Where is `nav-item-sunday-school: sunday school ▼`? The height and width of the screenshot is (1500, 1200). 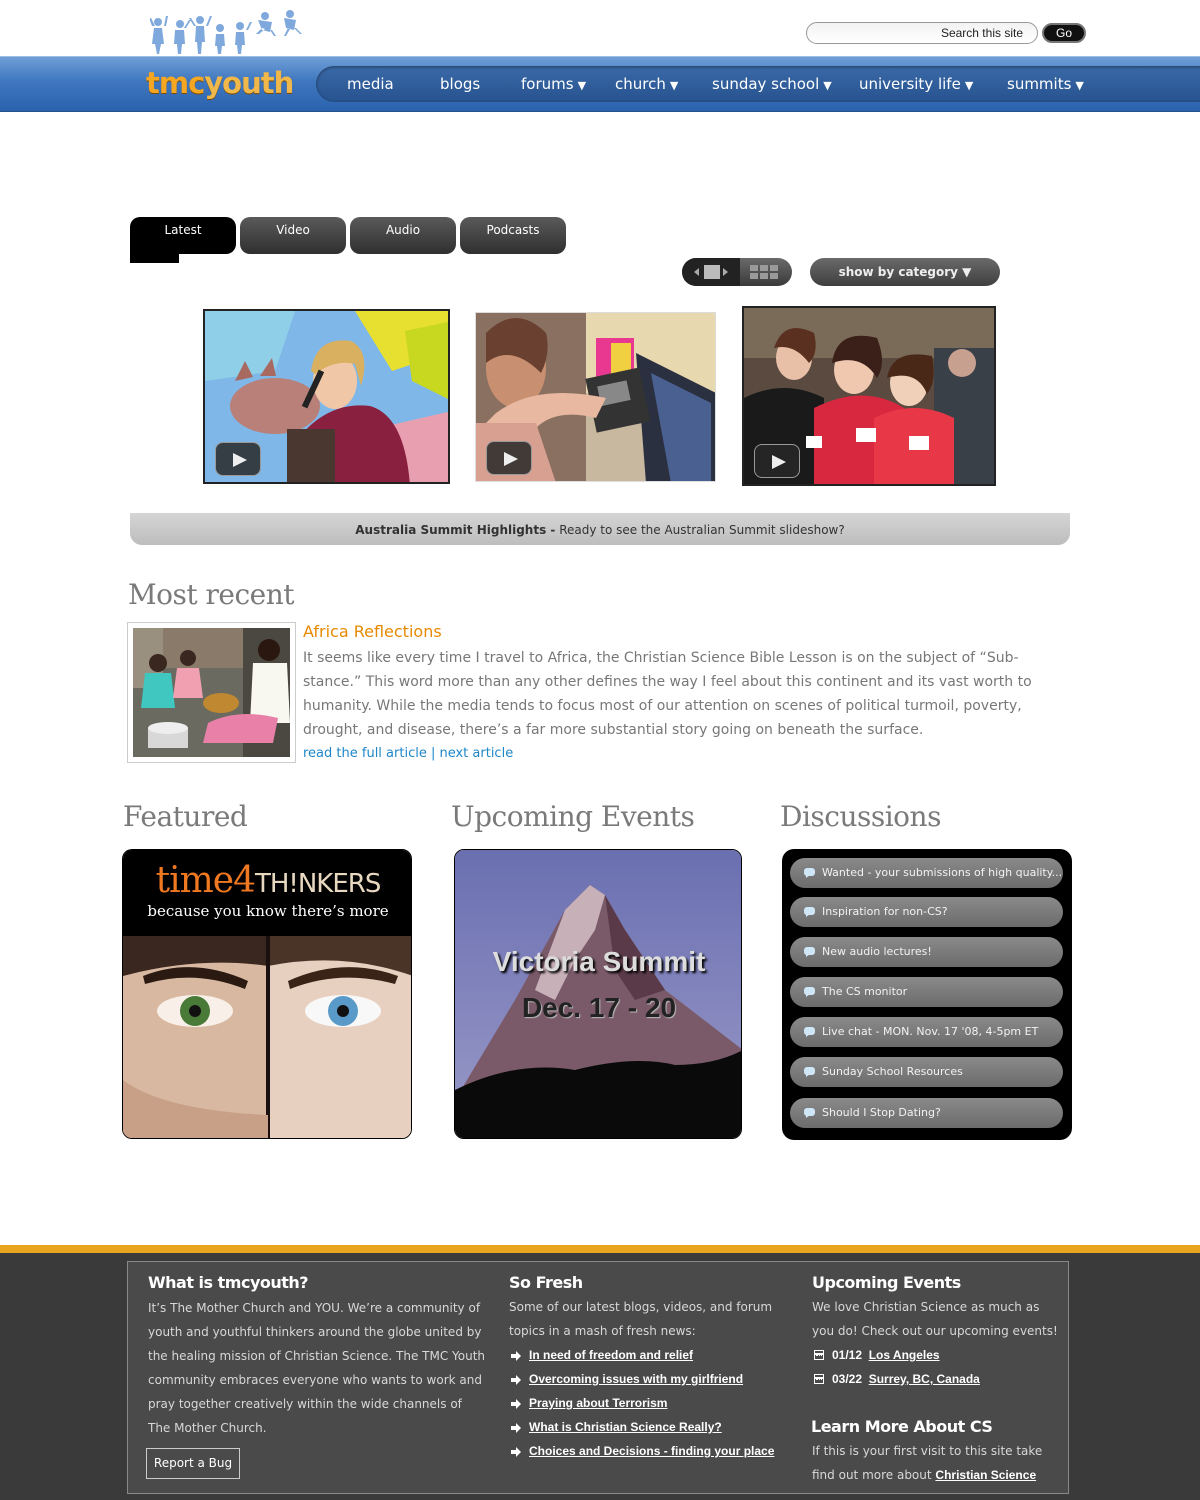 nav-item-sunday-school: sunday school ▼ is located at coordinates (772, 84).